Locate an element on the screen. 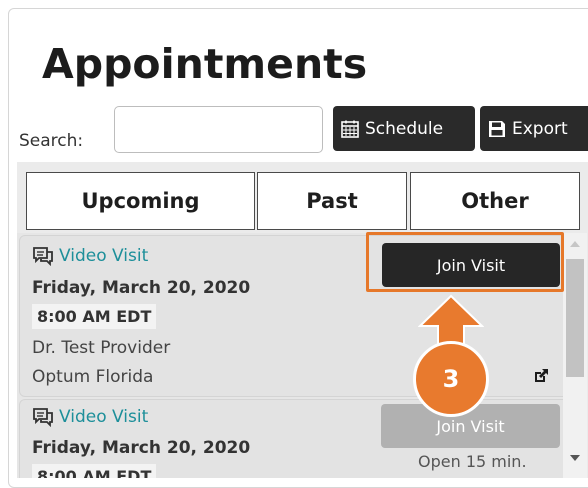  list-scrollbar is located at coordinates (575, 355).